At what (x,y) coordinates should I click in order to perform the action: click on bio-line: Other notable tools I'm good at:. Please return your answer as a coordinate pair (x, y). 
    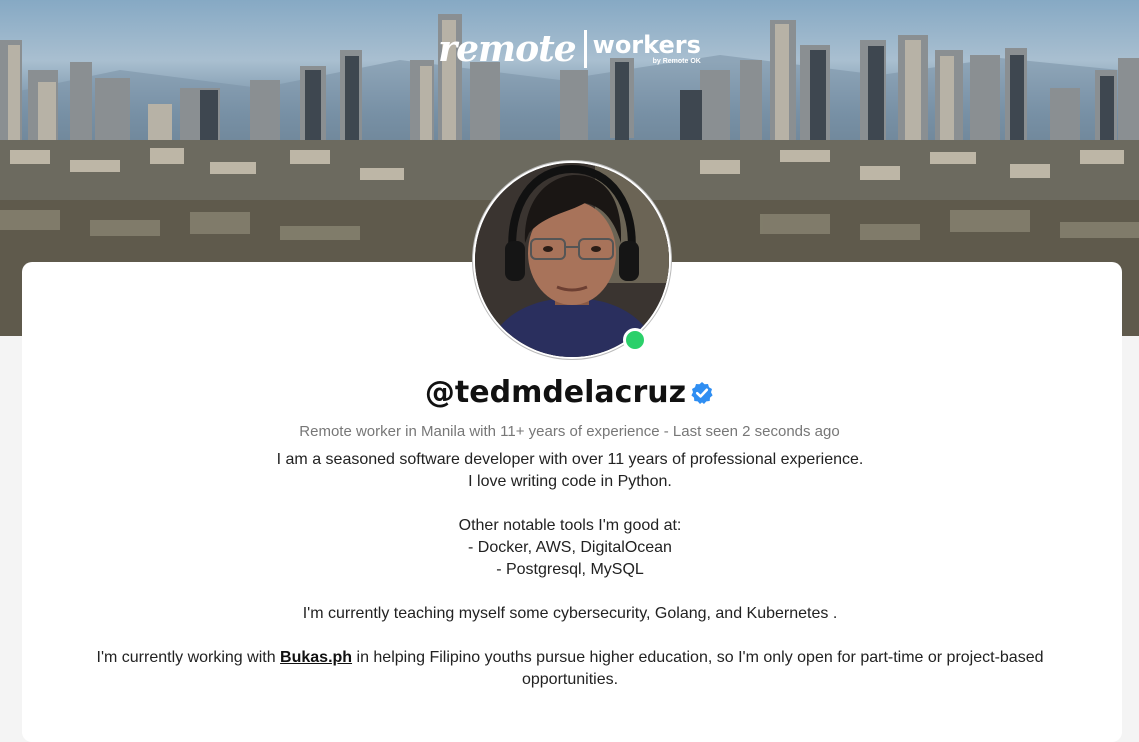
    Looking at the image, I should click on (570, 525).